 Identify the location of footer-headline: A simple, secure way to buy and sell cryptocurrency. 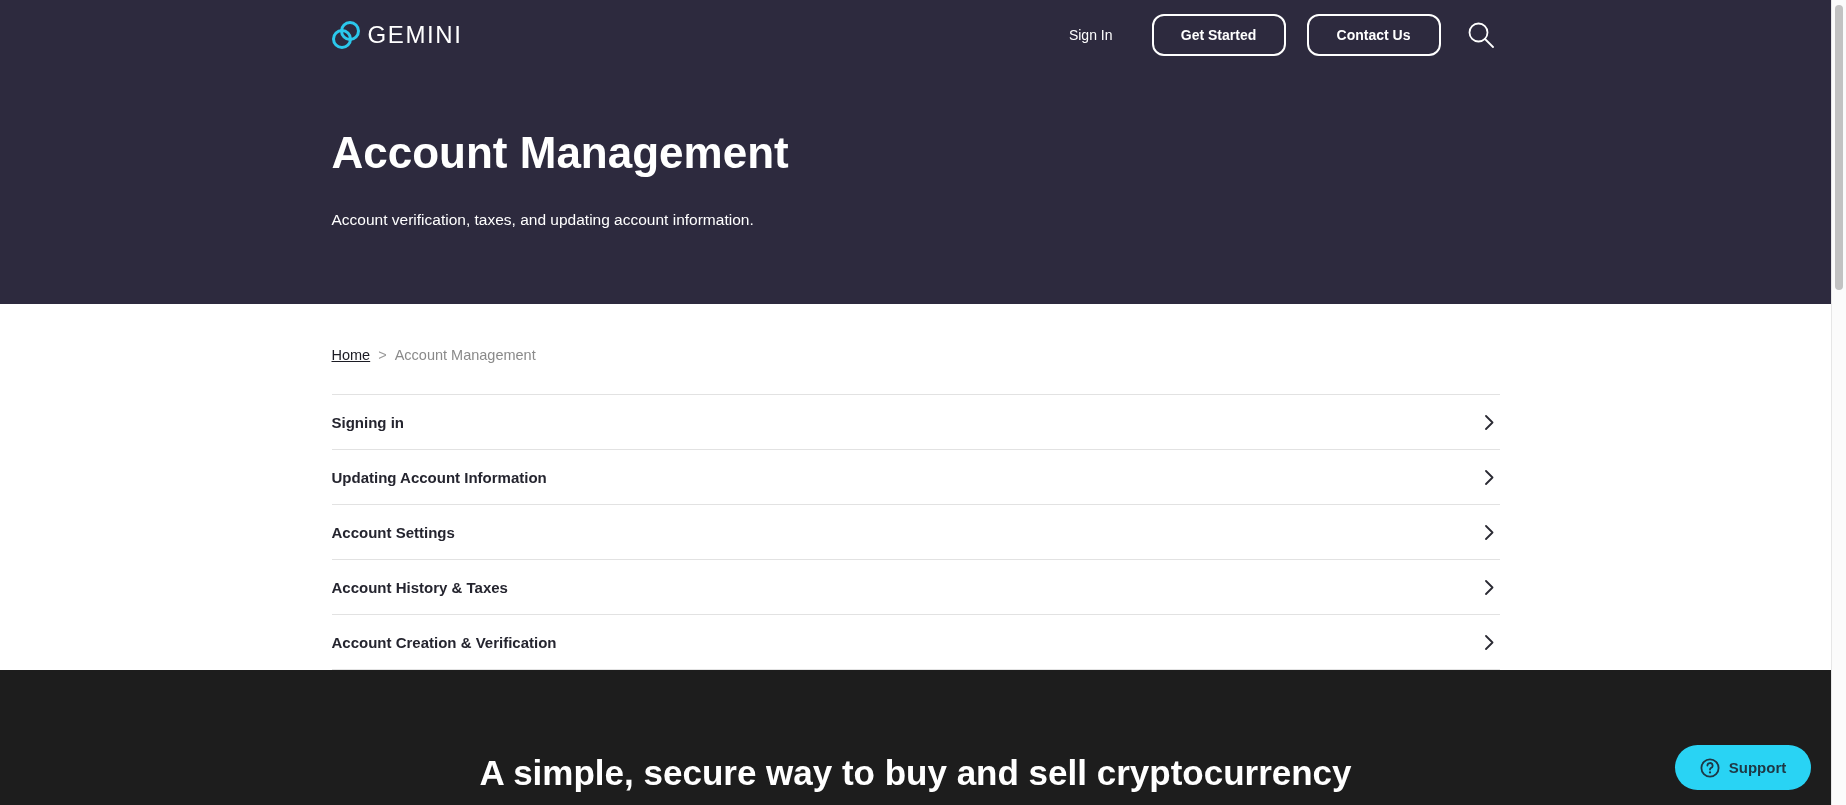
(915, 773).